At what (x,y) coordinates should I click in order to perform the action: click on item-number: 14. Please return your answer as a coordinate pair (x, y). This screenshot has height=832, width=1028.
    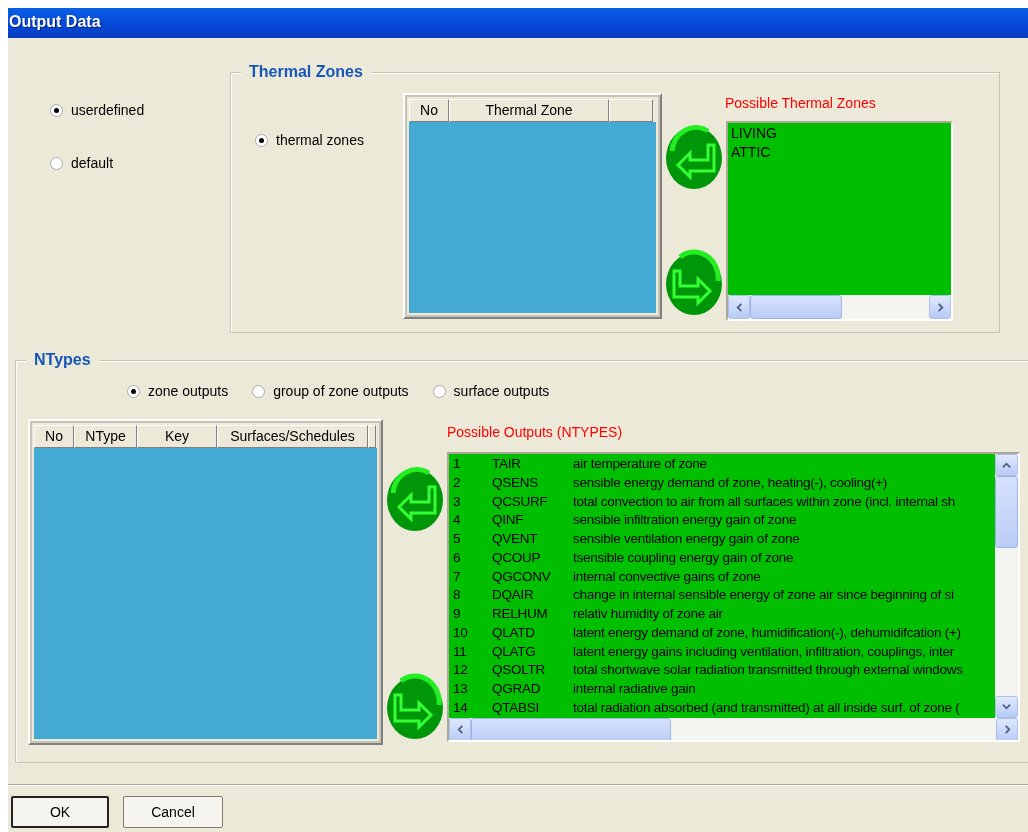
    Looking at the image, I should click on (461, 707).